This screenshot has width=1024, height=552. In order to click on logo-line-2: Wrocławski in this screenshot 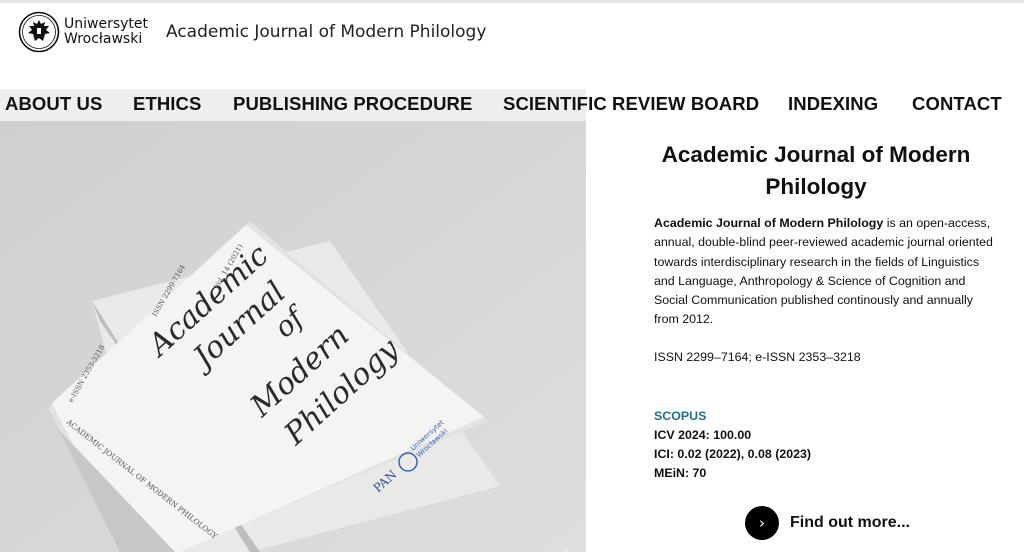, I will do `click(103, 39)`.